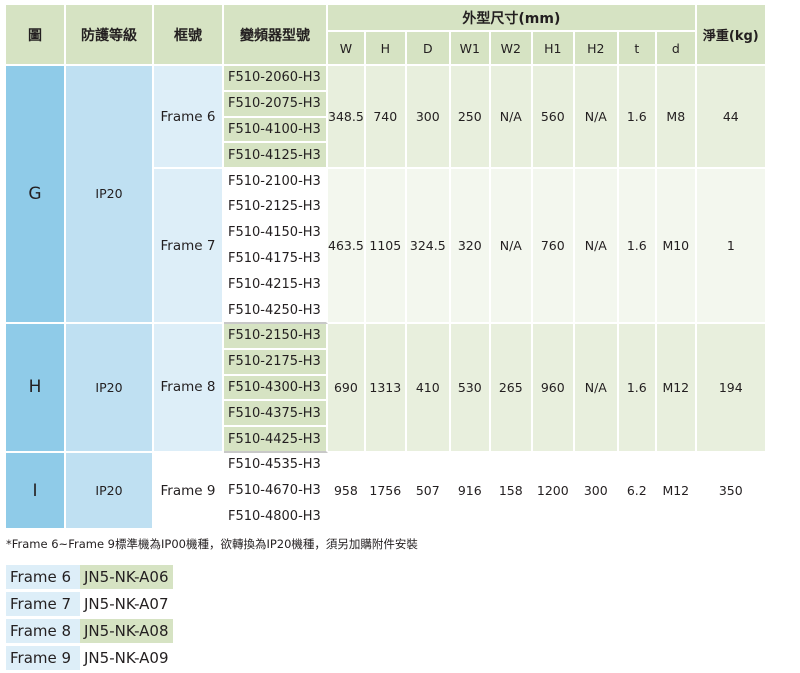  What do you see at coordinates (276, 336) in the screenshot?
I see `model-number: F510-2150-H3` at bounding box center [276, 336].